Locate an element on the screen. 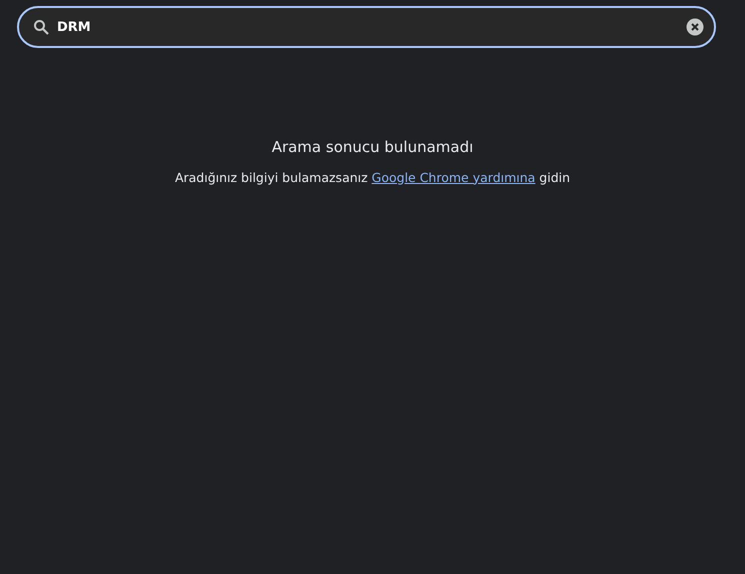  help-message: Aradığınız bilgiyi bulamazsanız Google Chrome yardımına gidin is located at coordinates (373, 177).